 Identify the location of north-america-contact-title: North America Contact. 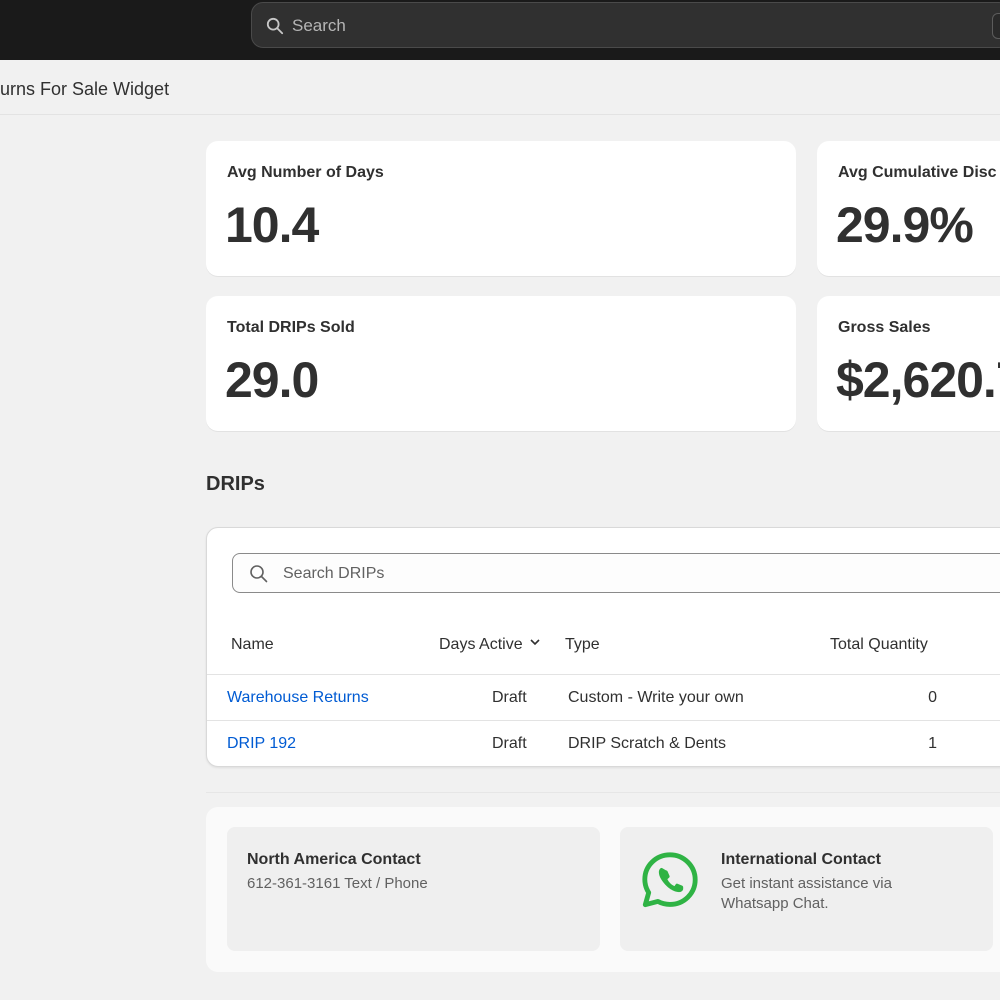
(334, 859).